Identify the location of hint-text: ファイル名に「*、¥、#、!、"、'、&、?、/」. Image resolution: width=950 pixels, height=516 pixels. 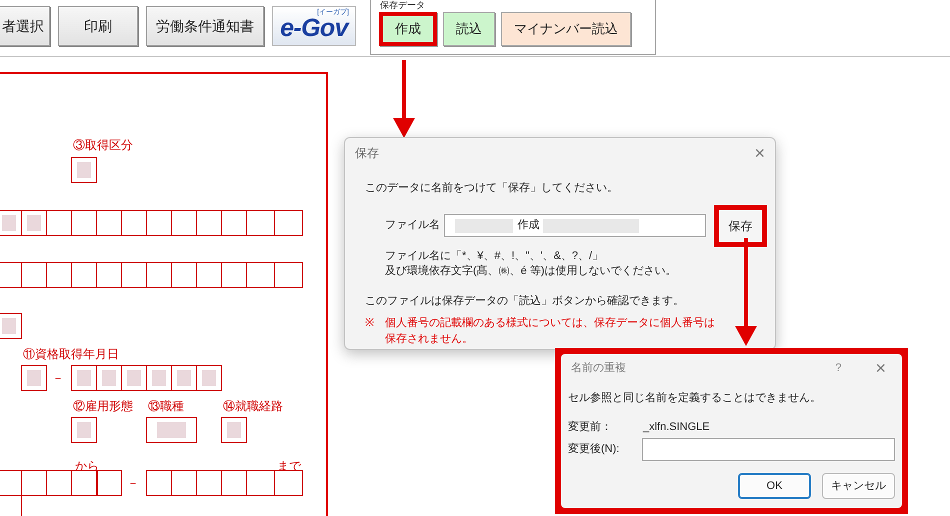
(494, 256).